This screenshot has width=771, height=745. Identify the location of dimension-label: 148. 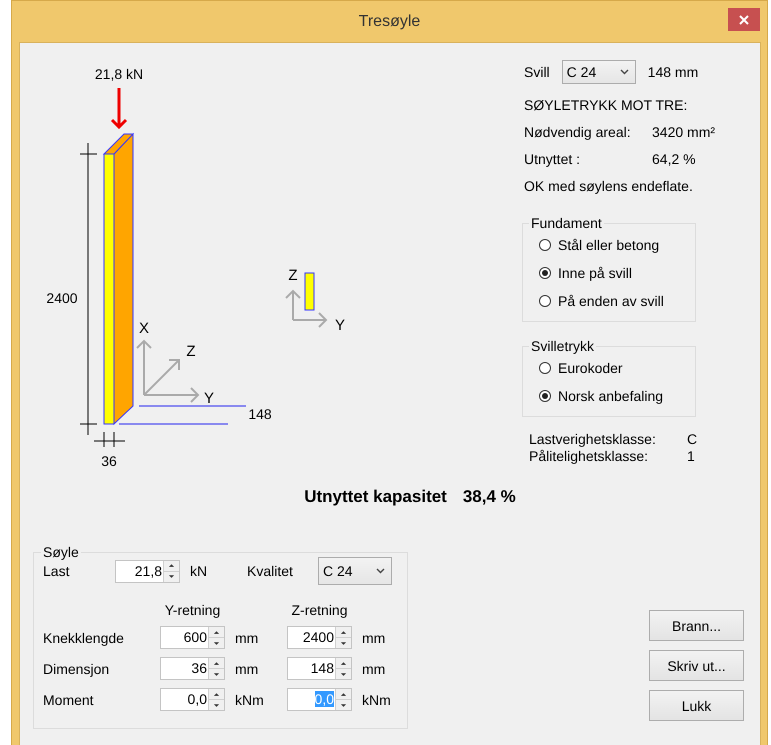
(260, 414).